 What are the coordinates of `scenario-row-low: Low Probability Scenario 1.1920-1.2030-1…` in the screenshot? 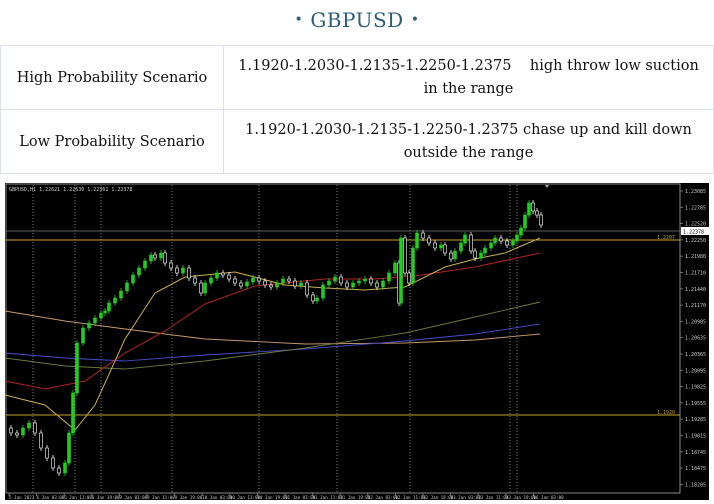 It's located at (357, 141).